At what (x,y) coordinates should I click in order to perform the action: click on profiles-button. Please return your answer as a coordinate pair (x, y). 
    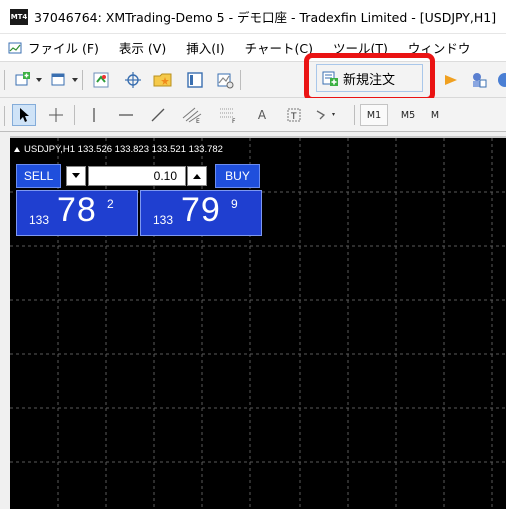
    Looking at the image, I should click on (59, 80).